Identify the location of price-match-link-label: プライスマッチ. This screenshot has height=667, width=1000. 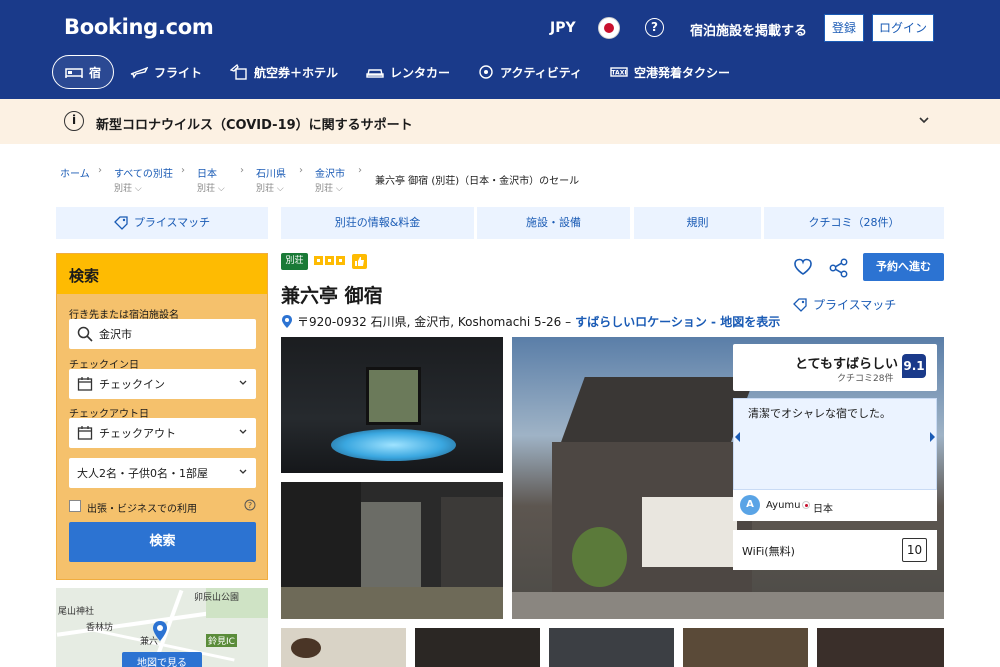
(855, 305).